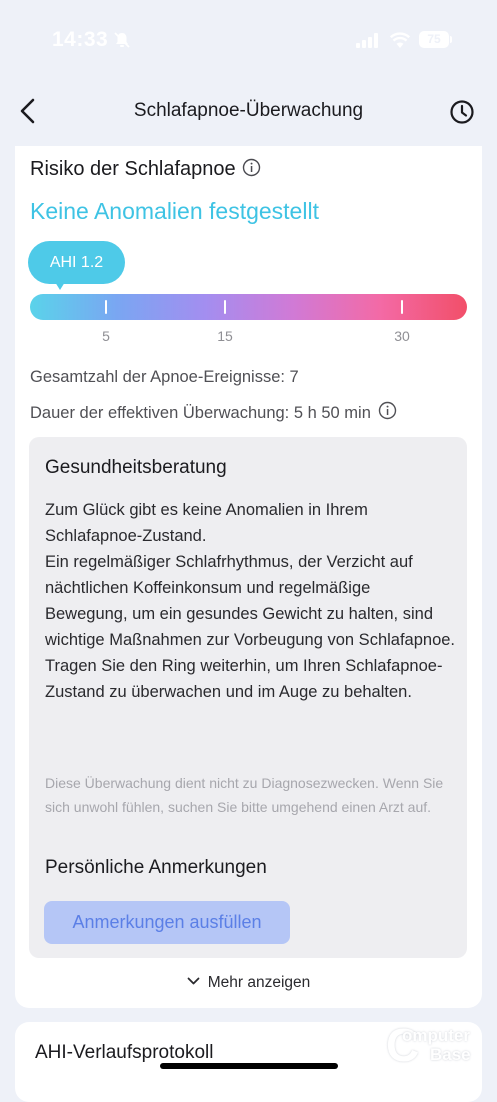 The width and height of the screenshot is (497, 1102). What do you see at coordinates (436, 1035) in the screenshot?
I see `watermark-text-1: omputer` at bounding box center [436, 1035].